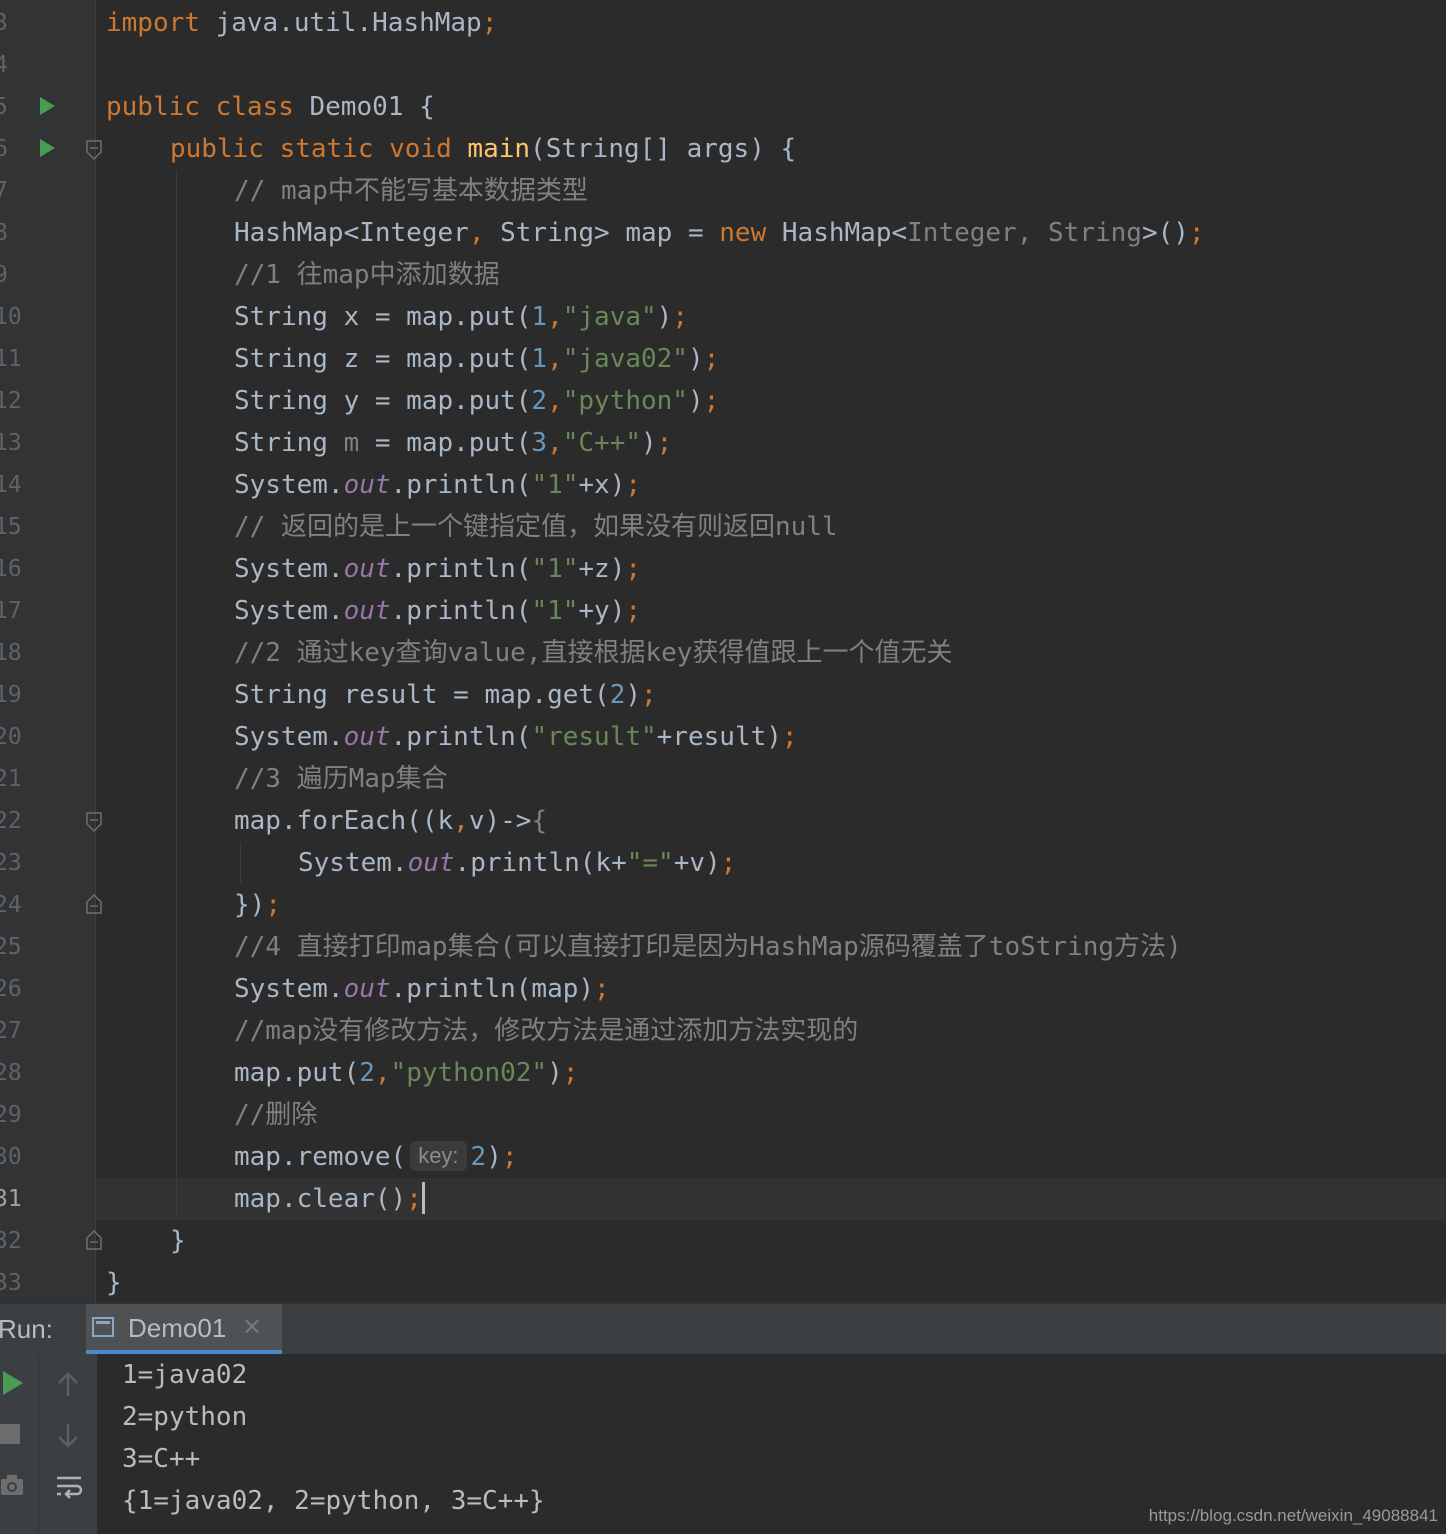 Image resolution: width=1446 pixels, height=1534 pixels. What do you see at coordinates (4, 149) in the screenshot?
I see `line-number: 6` at bounding box center [4, 149].